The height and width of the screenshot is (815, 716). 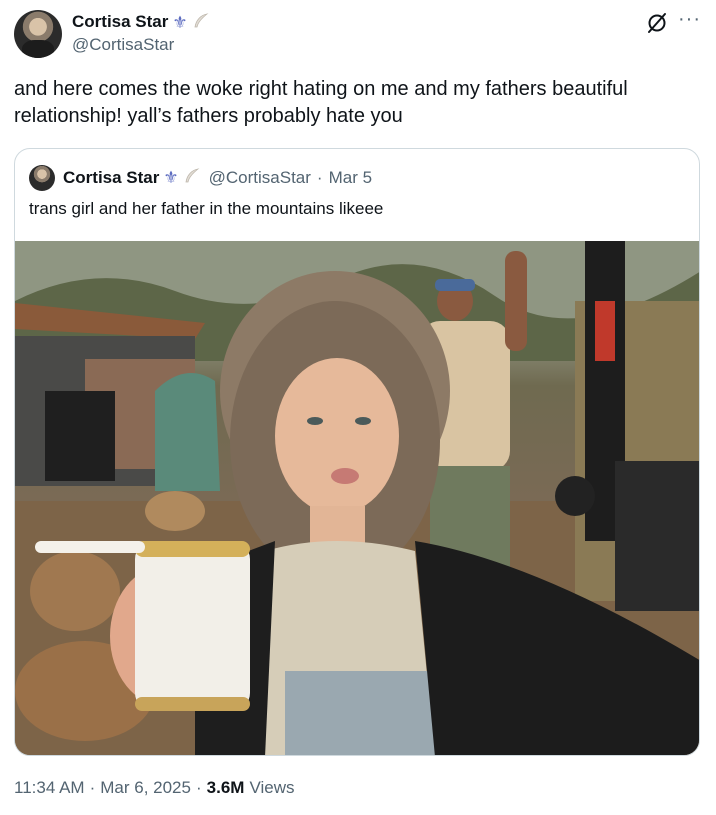 I want to click on quoted-handle: @CortisaStar, so click(x=260, y=178).